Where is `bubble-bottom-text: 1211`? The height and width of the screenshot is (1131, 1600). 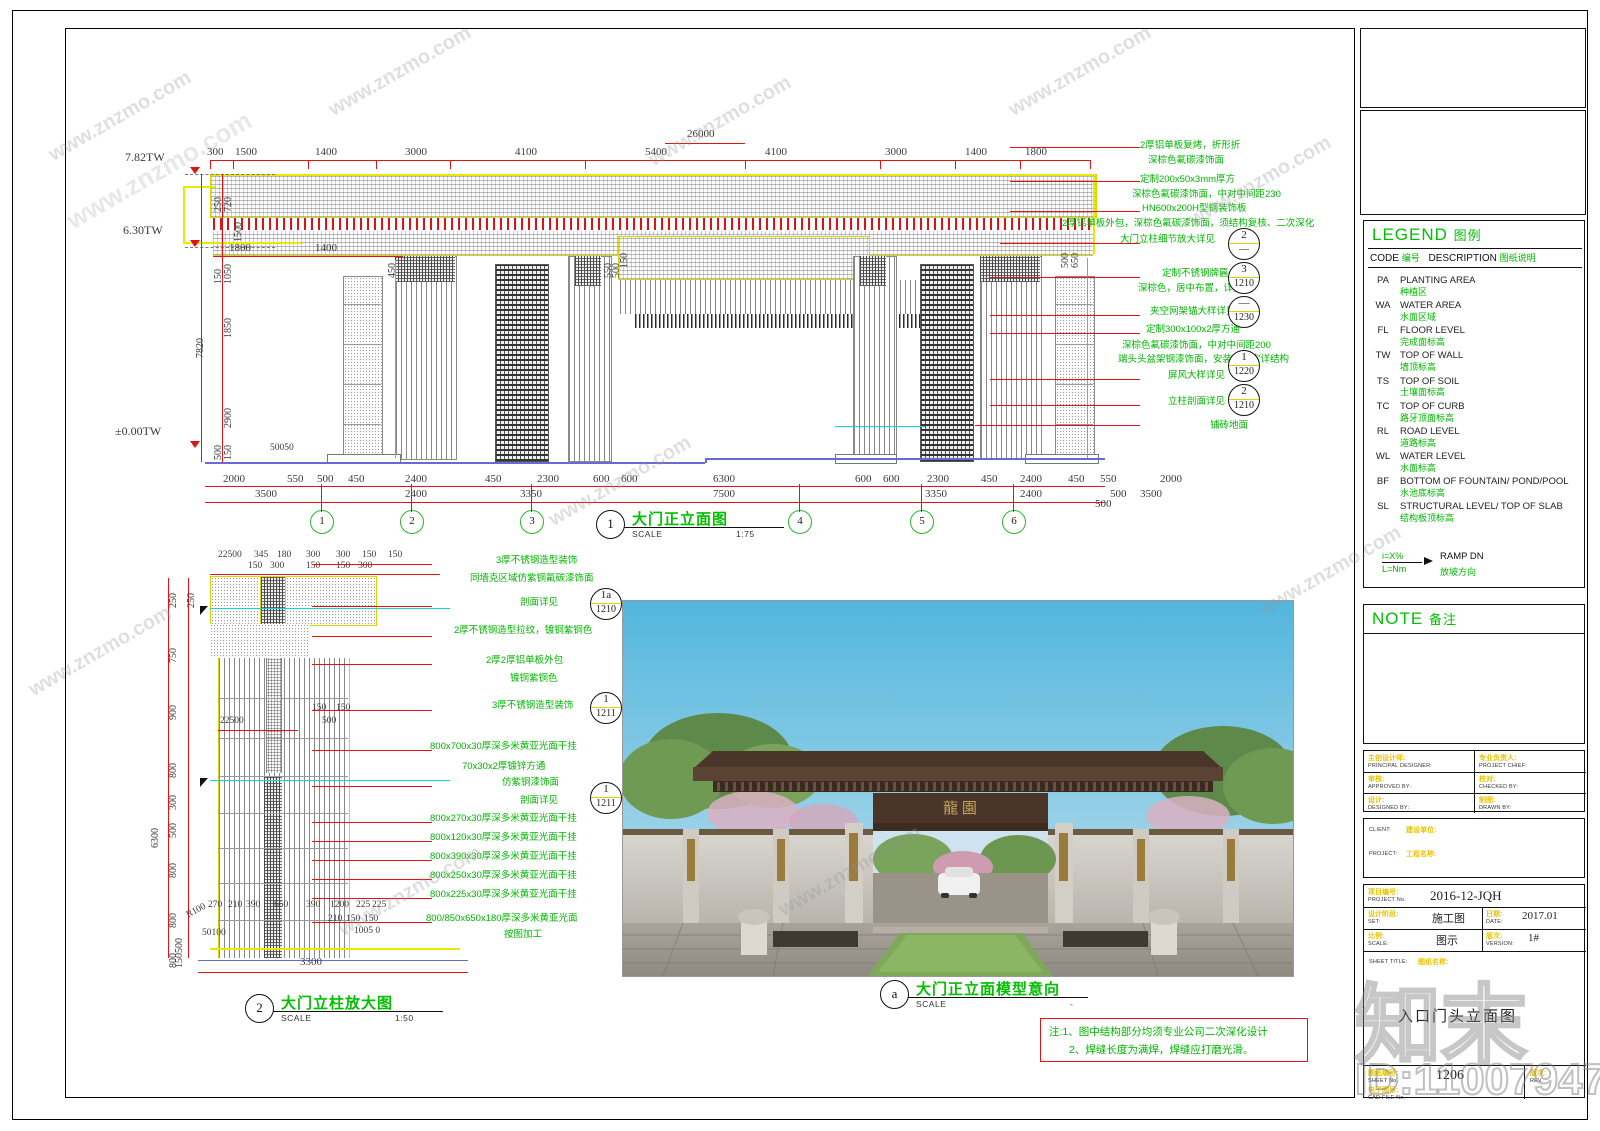
bubble-bottom-text: 1211 is located at coordinates (606, 713).